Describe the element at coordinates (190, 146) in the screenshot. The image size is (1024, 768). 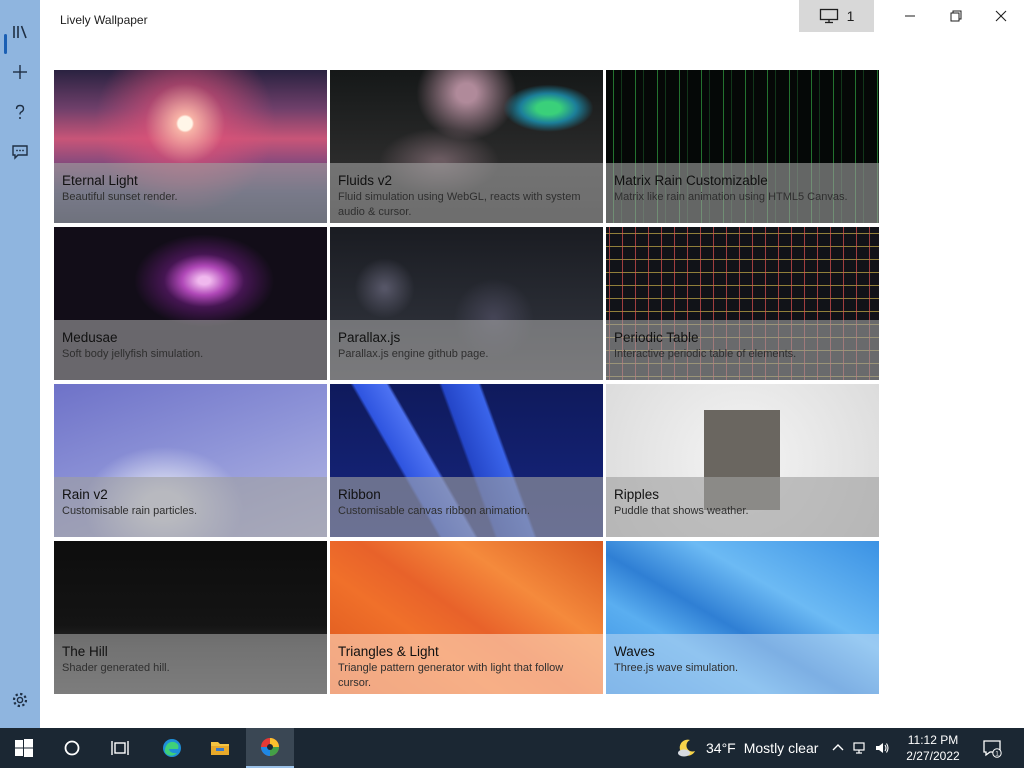
I see `wallpaper-tile-eternal-light: Eternal Light Beautiful sunset render.` at that location.